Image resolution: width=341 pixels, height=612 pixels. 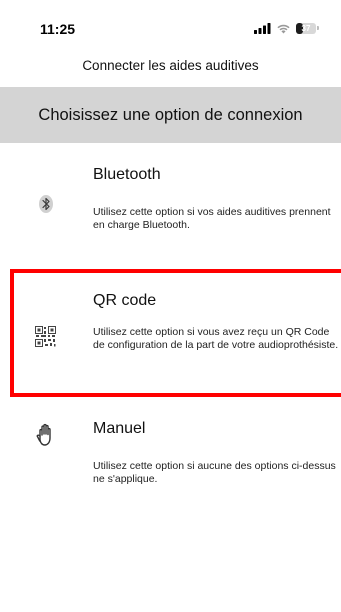 I want to click on battery-level: 37, so click(x=306, y=28).